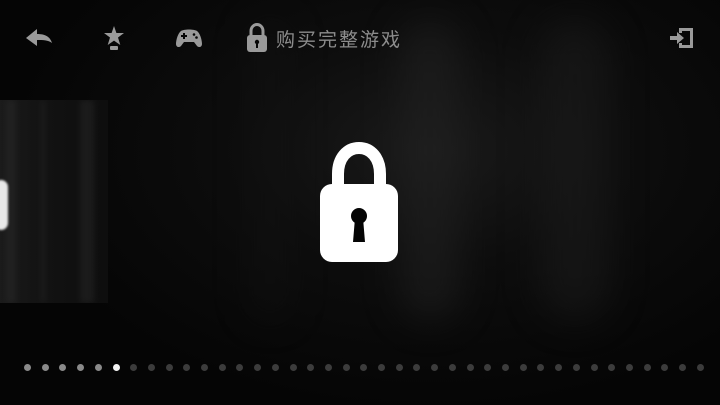 The width and height of the screenshot is (720, 405). Describe the element at coordinates (54, 201) in the screenshot. I see `previous-level-thumbnail` at that location.